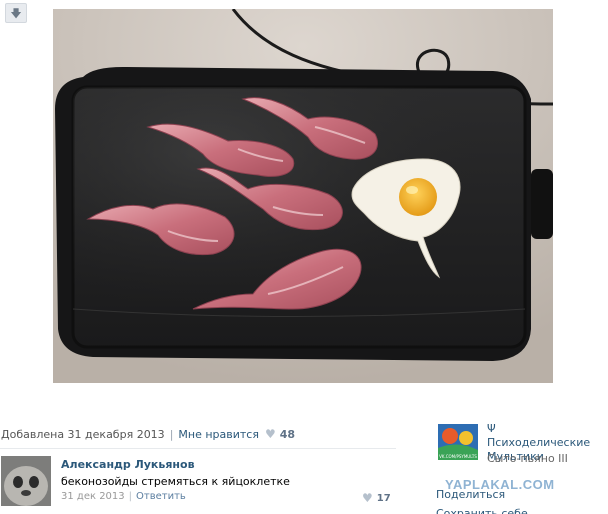  I want to click on group-thumbnail: VK.COM/PSYMULTS, so click(458, 442).